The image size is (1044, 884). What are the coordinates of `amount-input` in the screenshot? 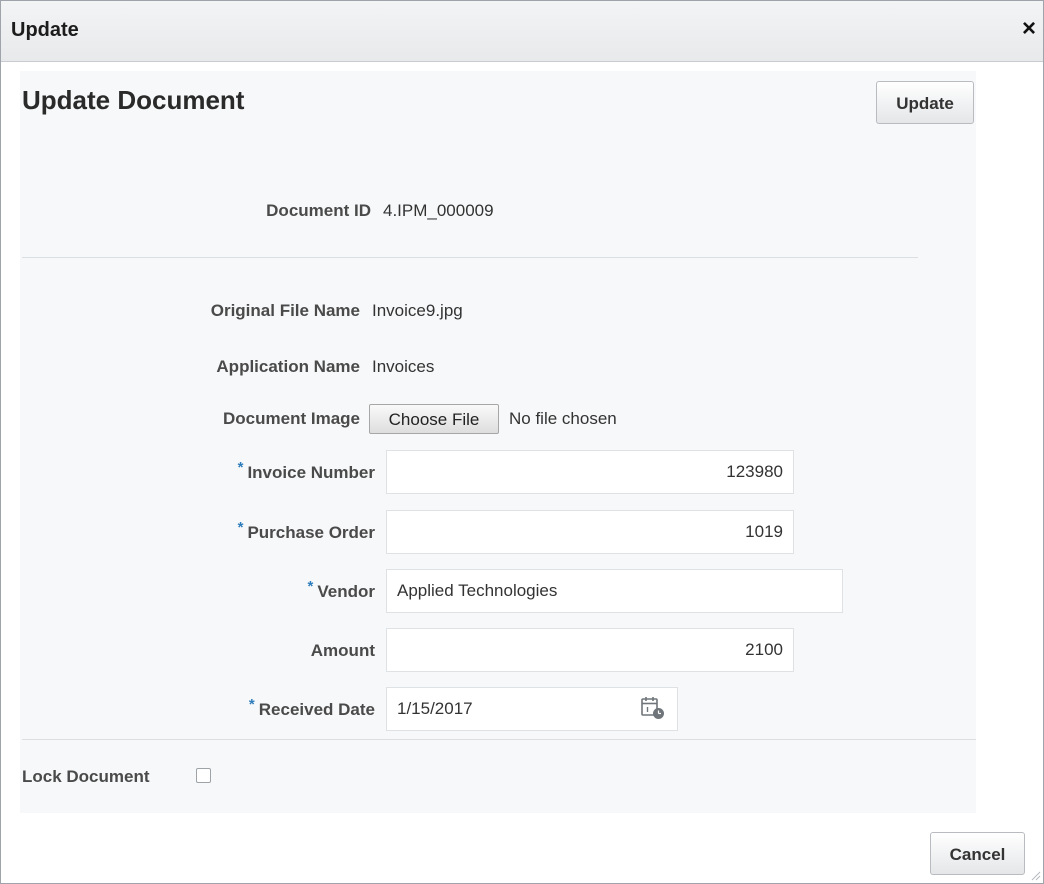 It's located at (590, 650).